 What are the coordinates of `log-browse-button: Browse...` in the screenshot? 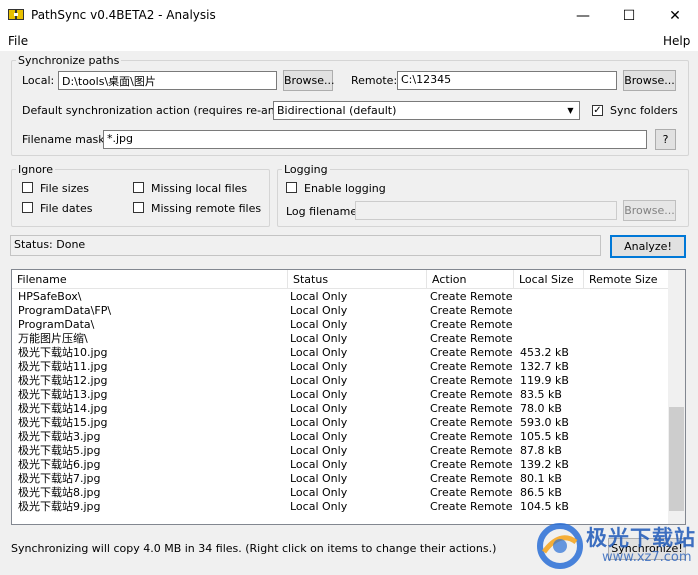 It's located at (649, 210).